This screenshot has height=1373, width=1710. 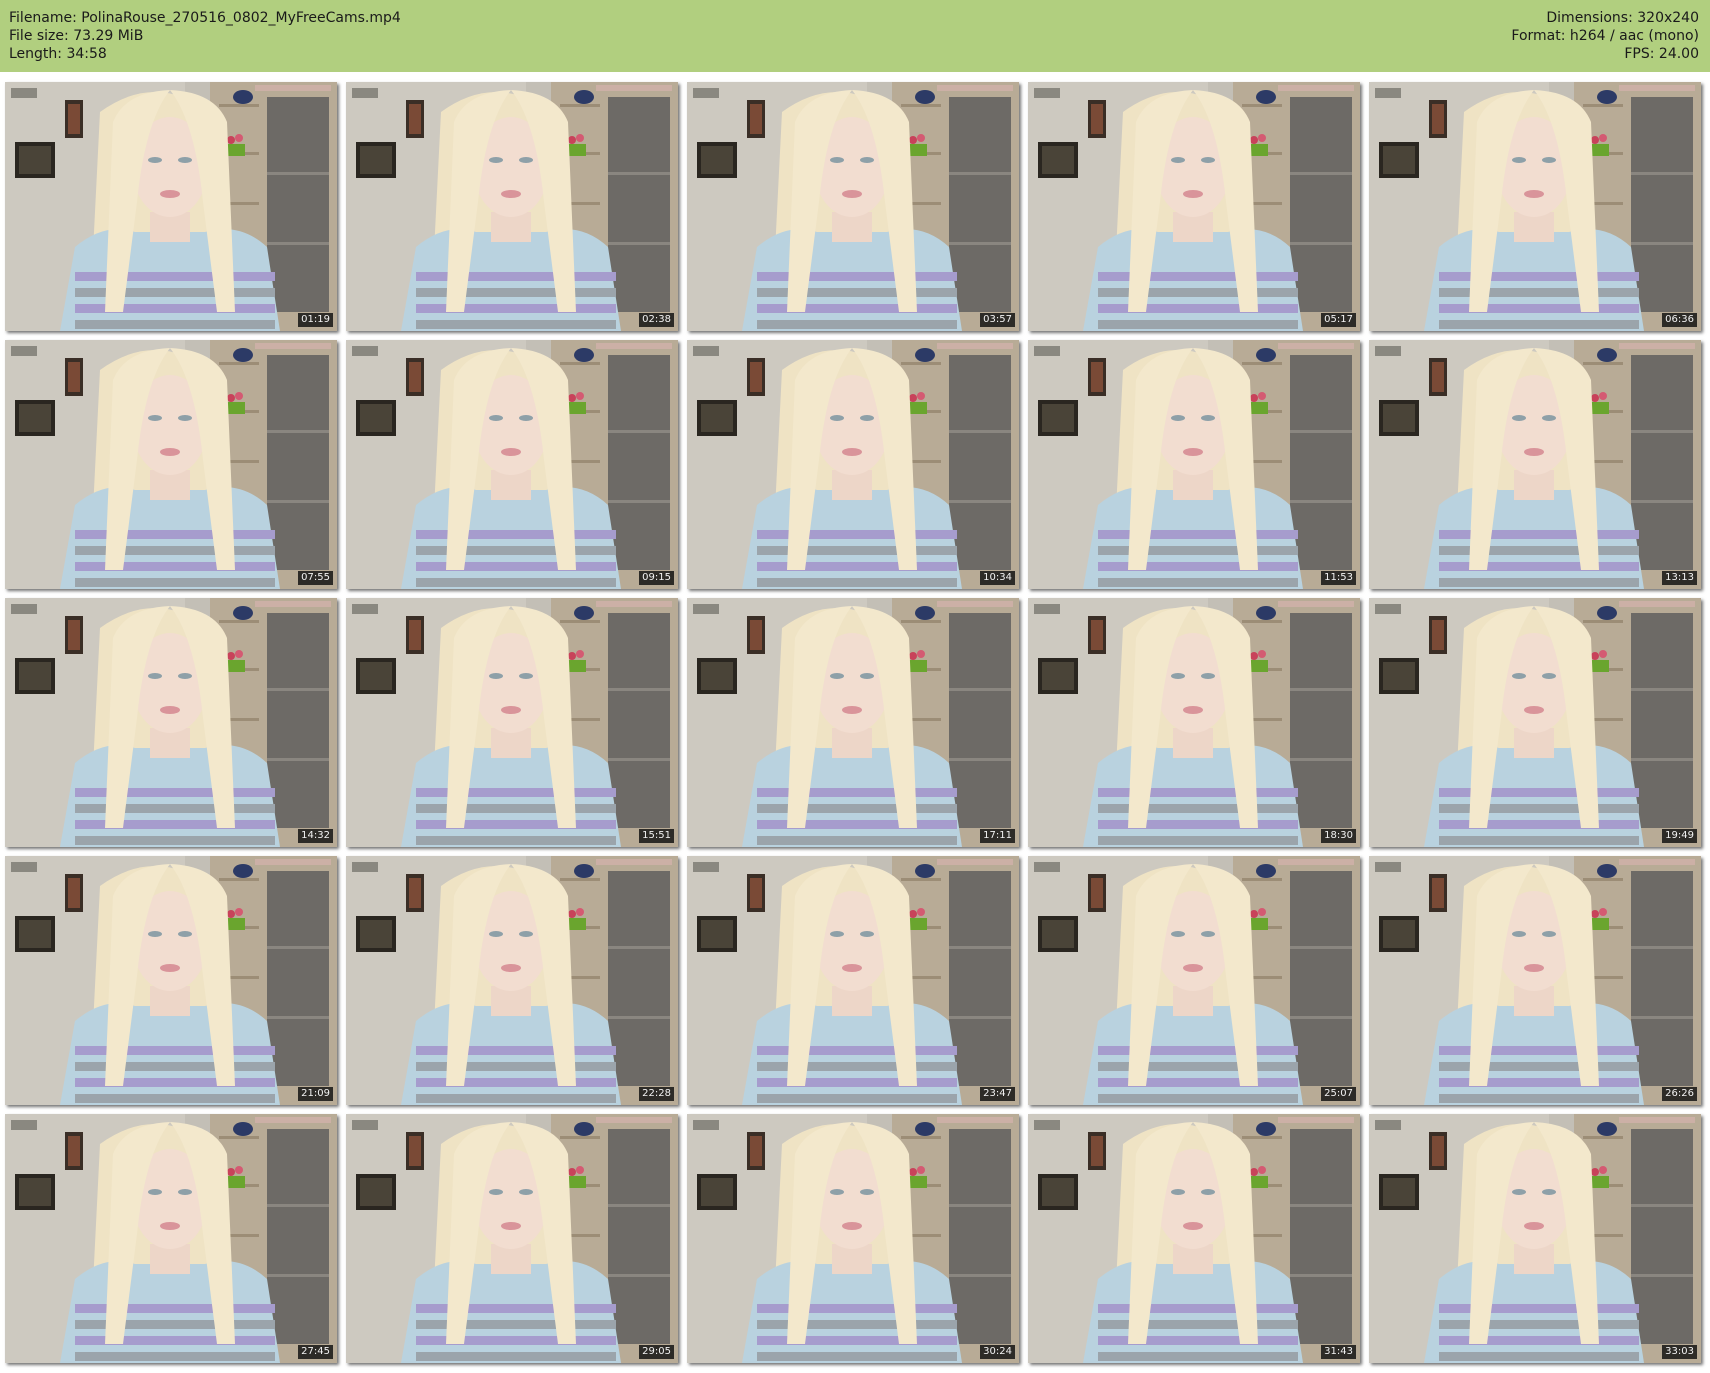 I want to click on video-thumbnail: 01:19, so click(x=171, y=206).